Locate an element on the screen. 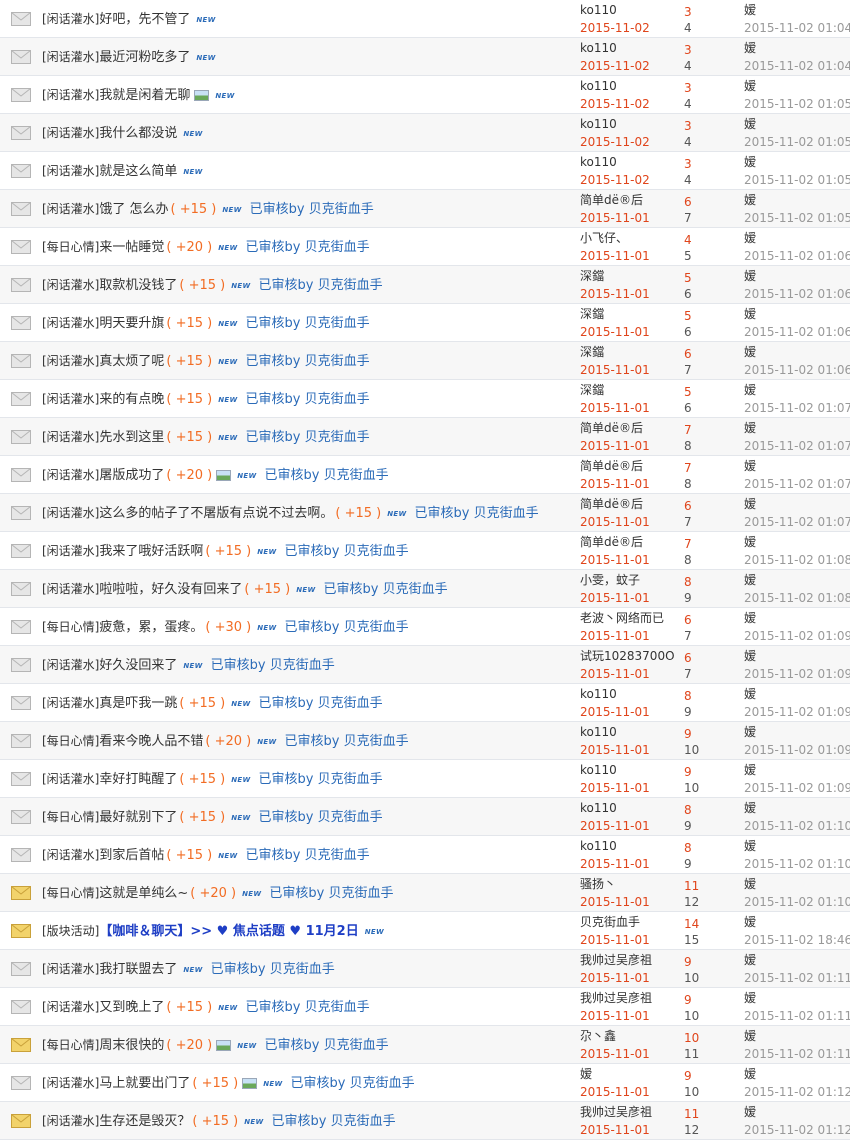  thread-subject-link: 屠版成功了 is located at coordinates (131, 475).